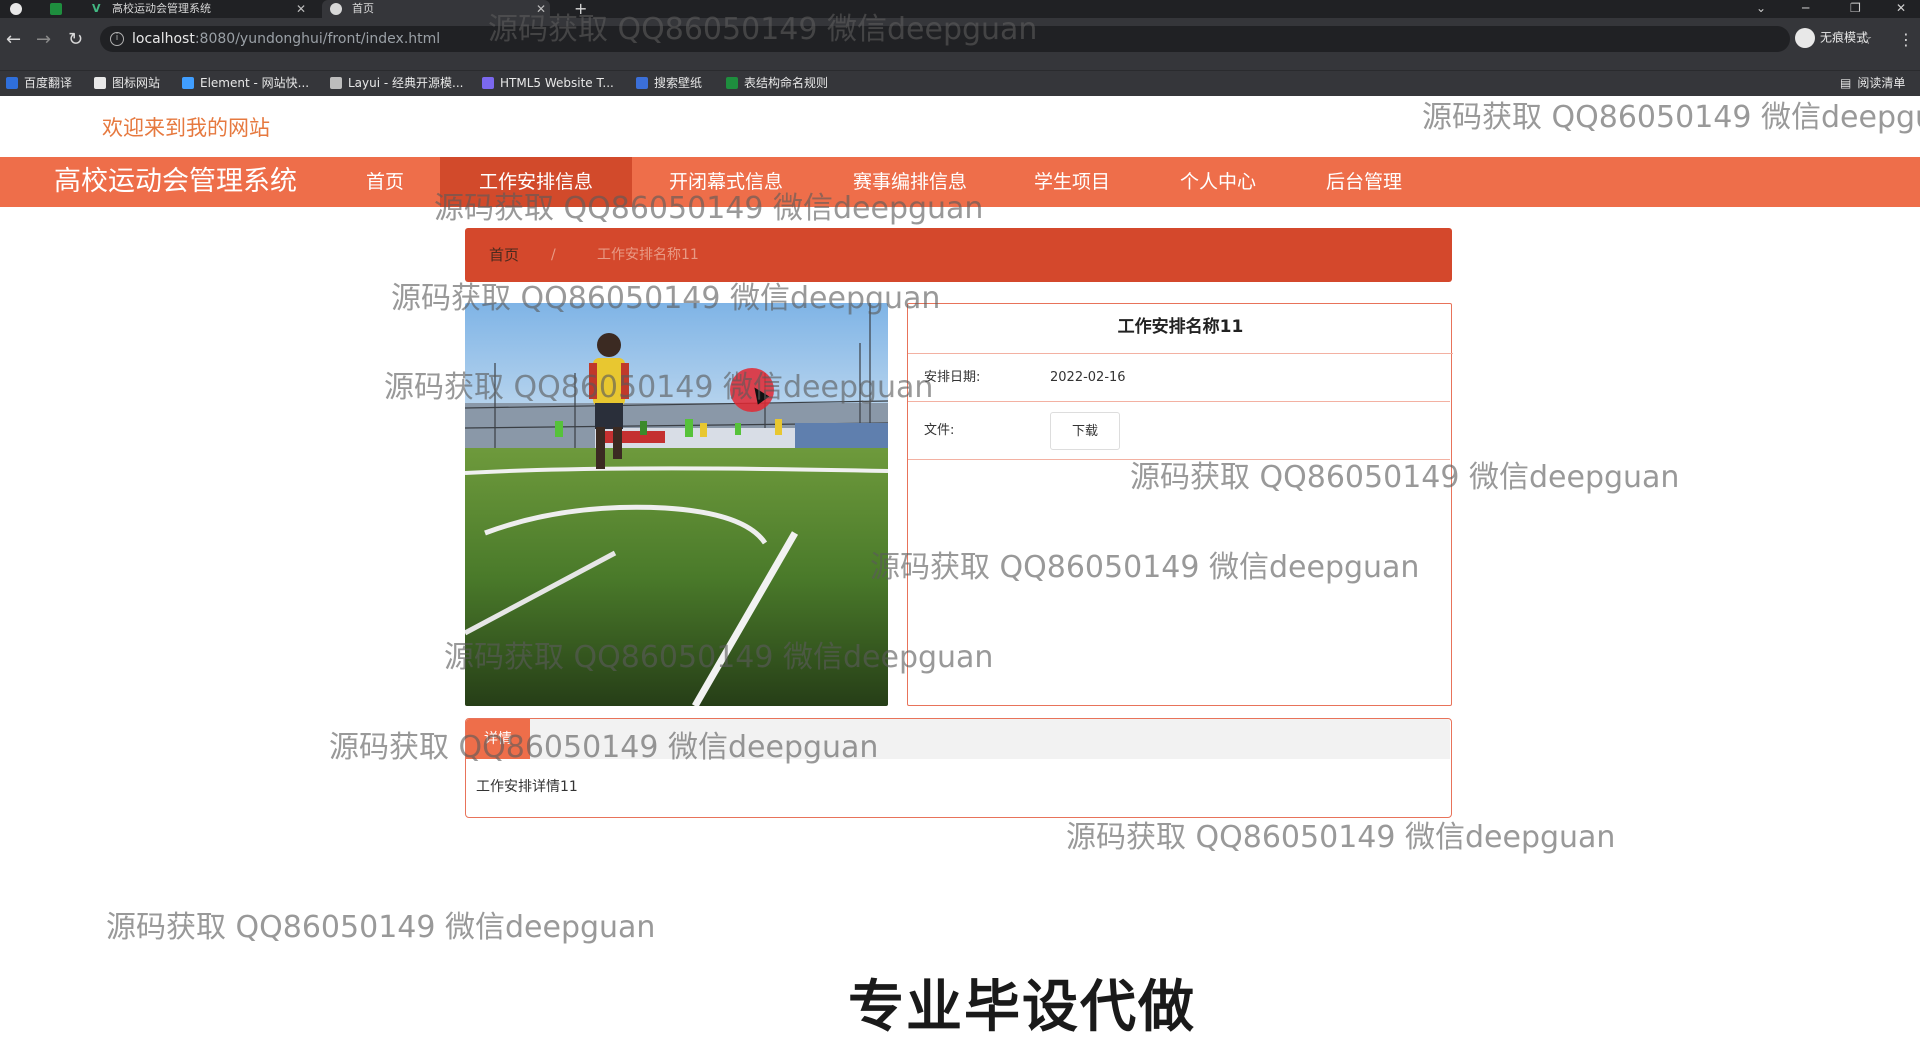 The height and width of the screenshot is (1040, 1920). Describe the element at coordinates (527, 787) in the screenshot. I see `detail-content: 工作安排详情11` at that location.